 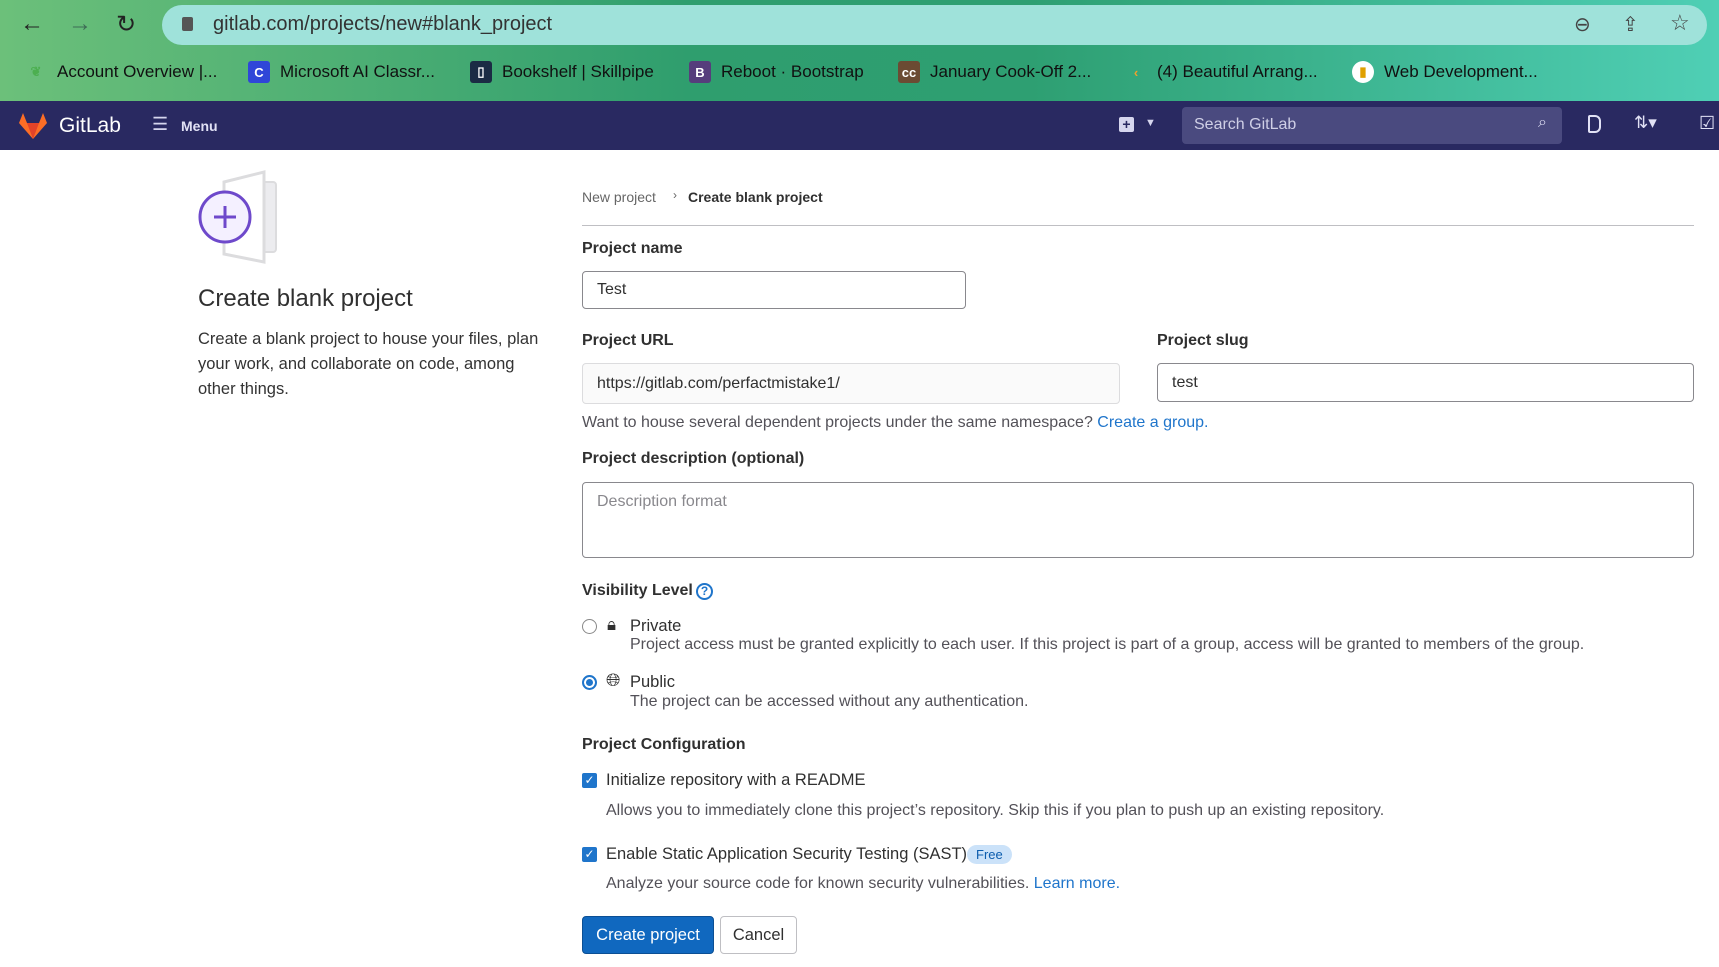 I want to click on chevron-down-icon: ▼, so click(x=1150, y=123).